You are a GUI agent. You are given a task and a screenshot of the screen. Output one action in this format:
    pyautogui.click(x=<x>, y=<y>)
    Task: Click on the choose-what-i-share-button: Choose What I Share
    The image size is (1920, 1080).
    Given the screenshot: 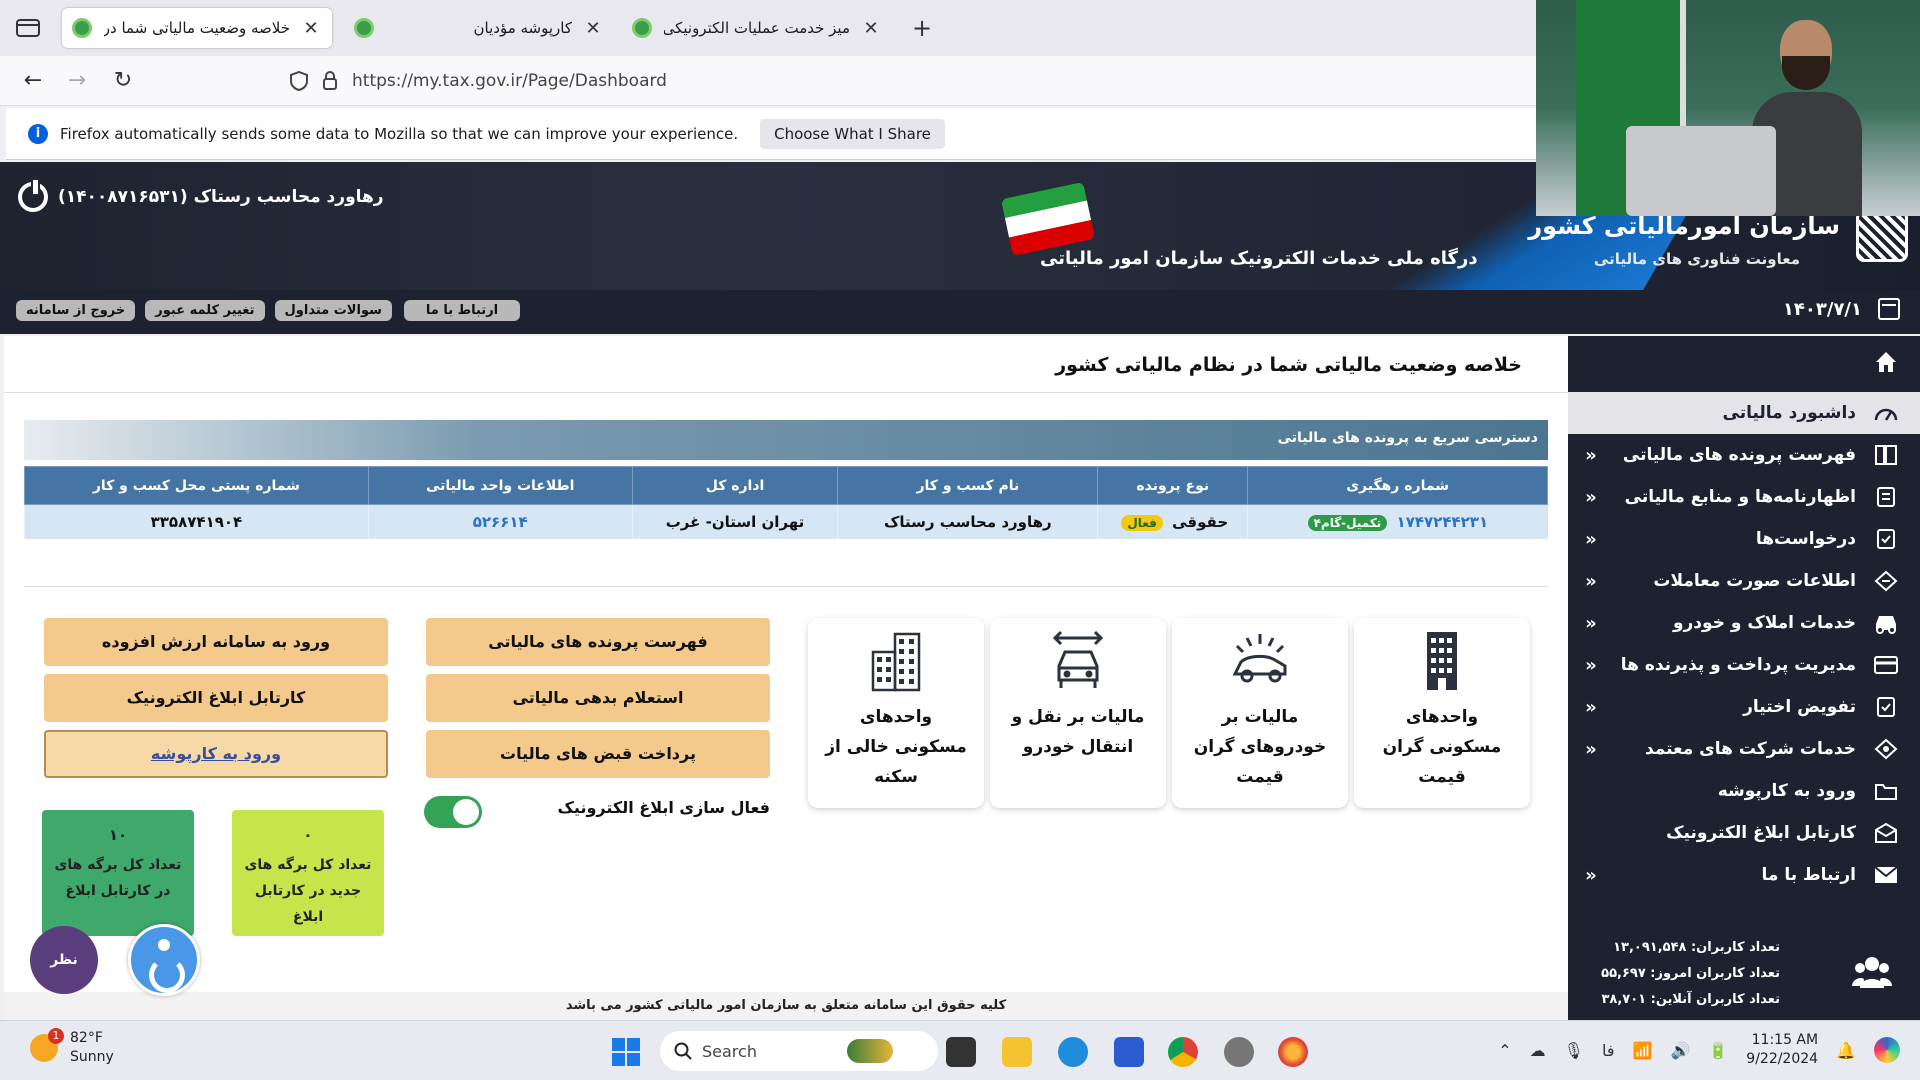 What is the action you would take?
    pyautogui.click(x=852, y=133)
    